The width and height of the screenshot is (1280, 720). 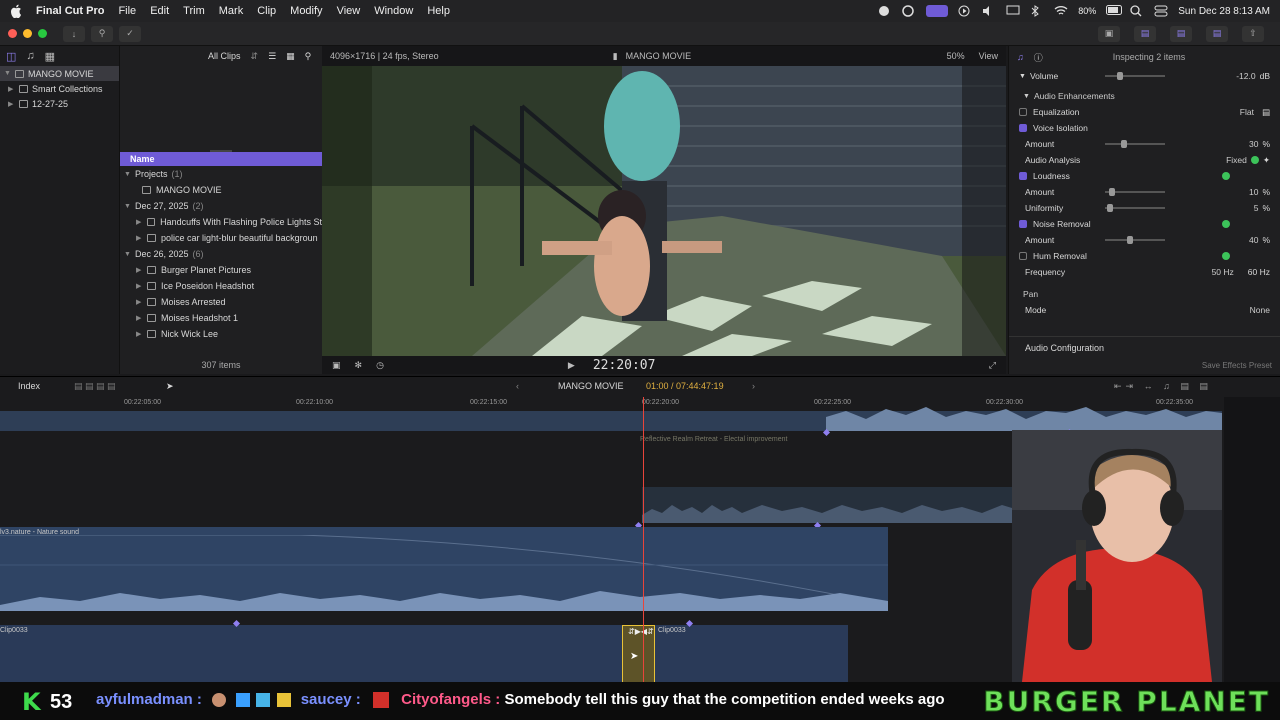 I want to click on view-dropdown: View, so click(x=988, y=56).